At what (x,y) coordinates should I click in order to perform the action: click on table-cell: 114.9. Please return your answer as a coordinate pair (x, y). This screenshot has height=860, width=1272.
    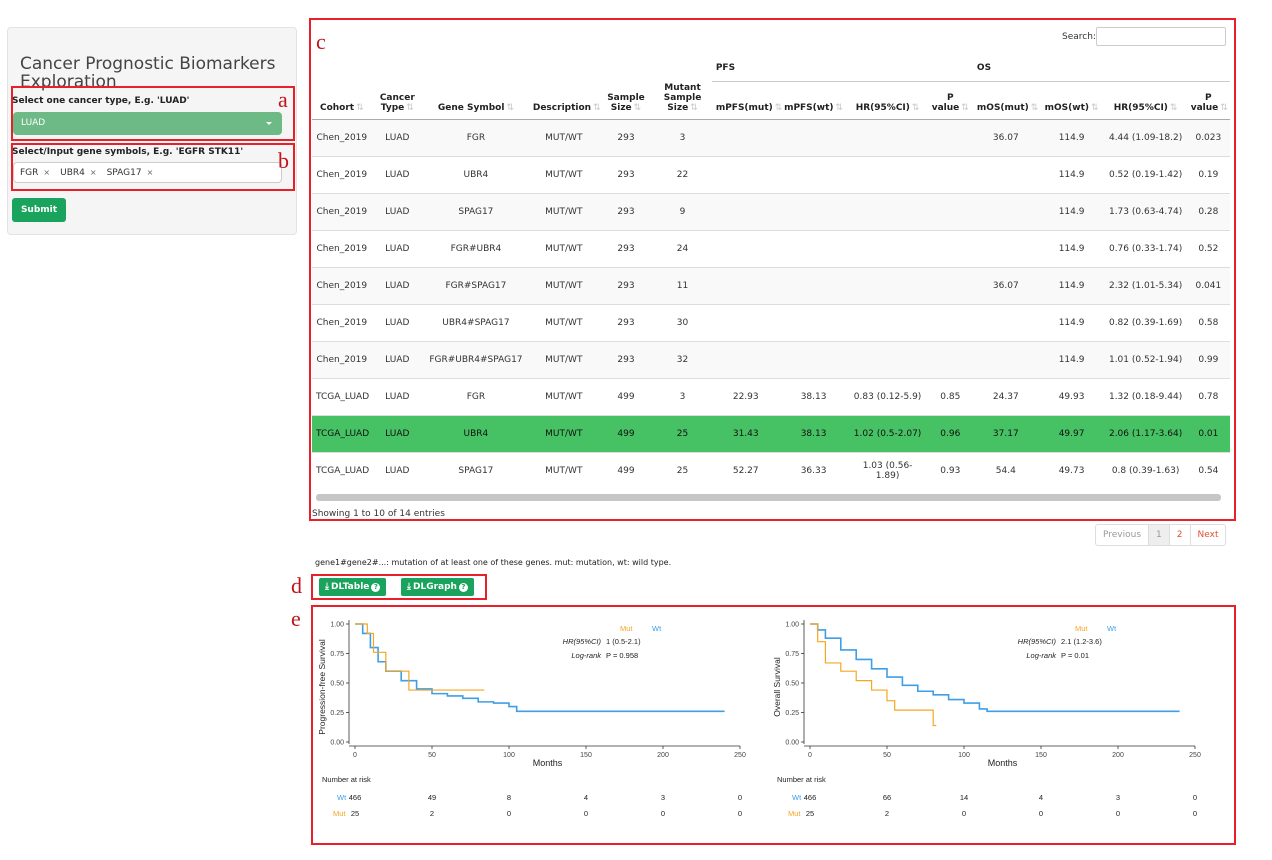
    Looking at the image, I should click on (1071, 212).